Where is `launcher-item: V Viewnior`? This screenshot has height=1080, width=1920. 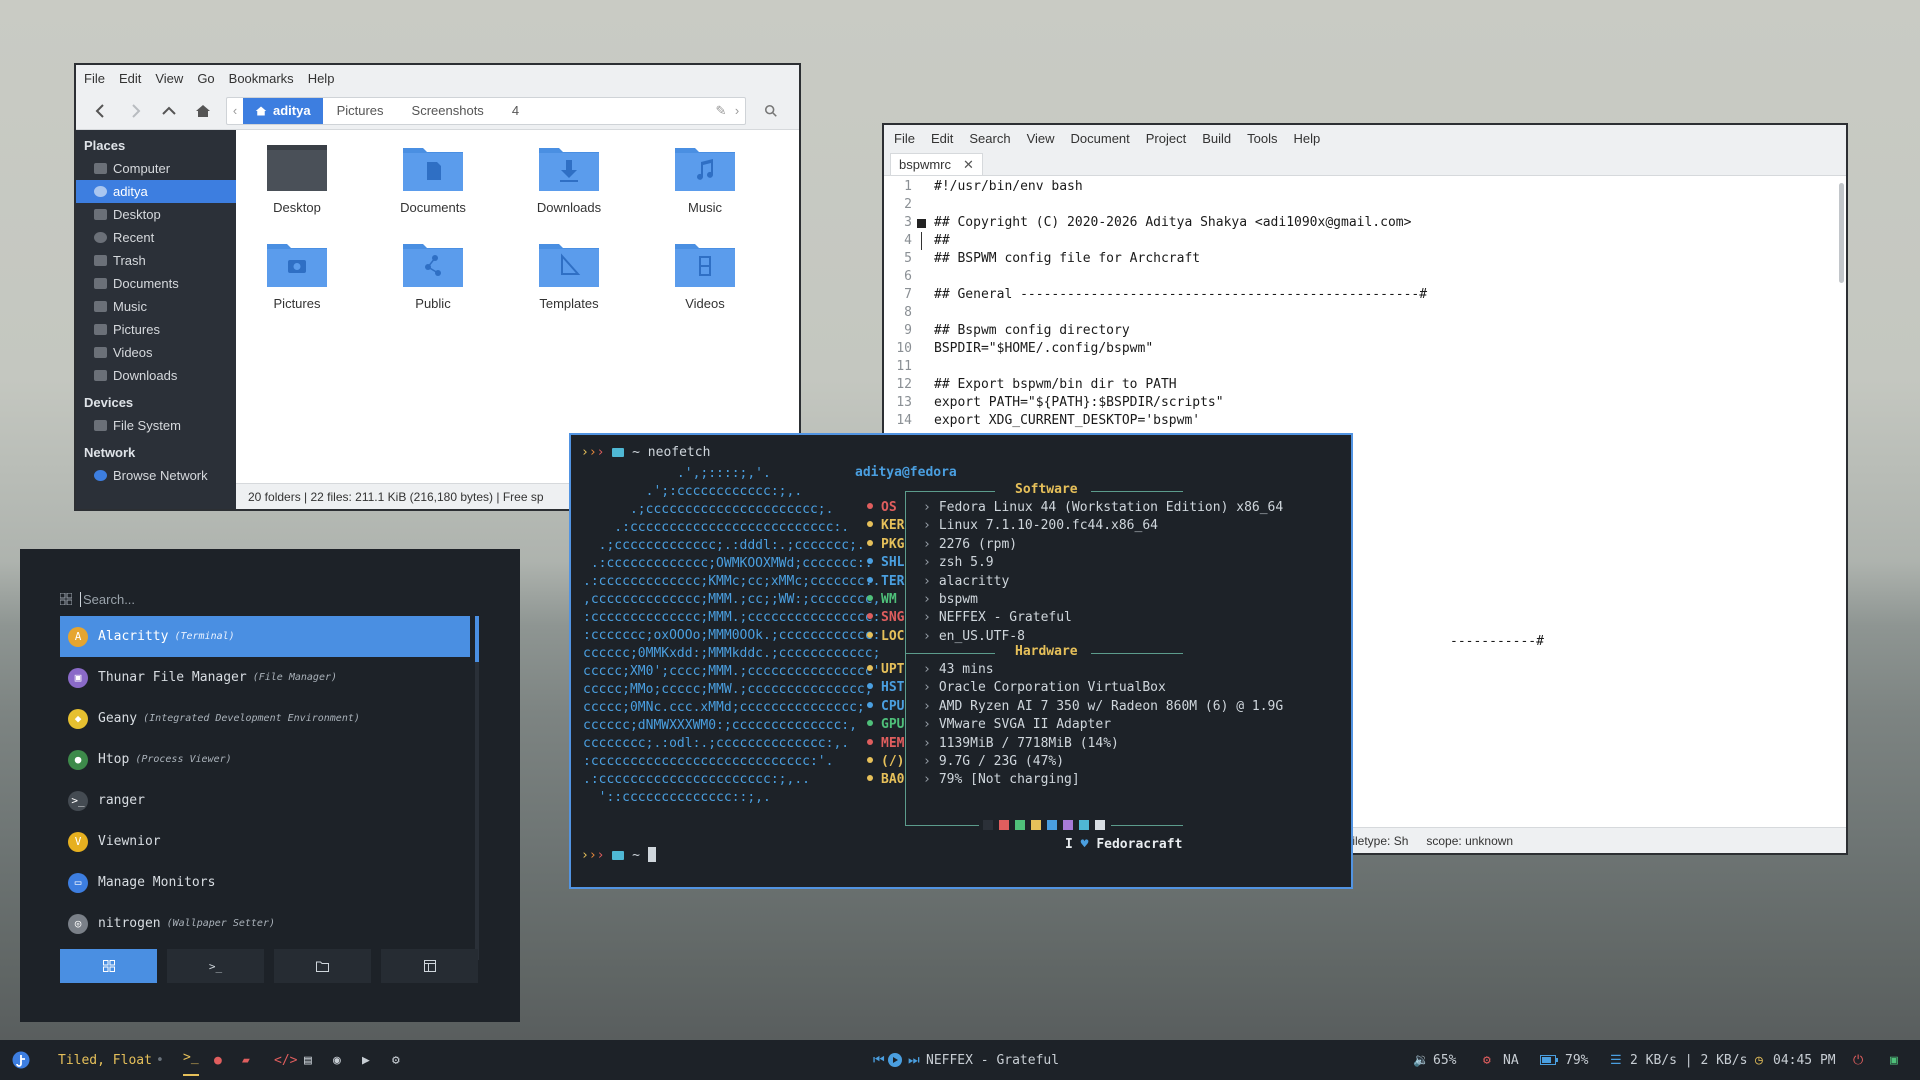
launcher-item: V Viewnior is located at coordinates (265, 841).